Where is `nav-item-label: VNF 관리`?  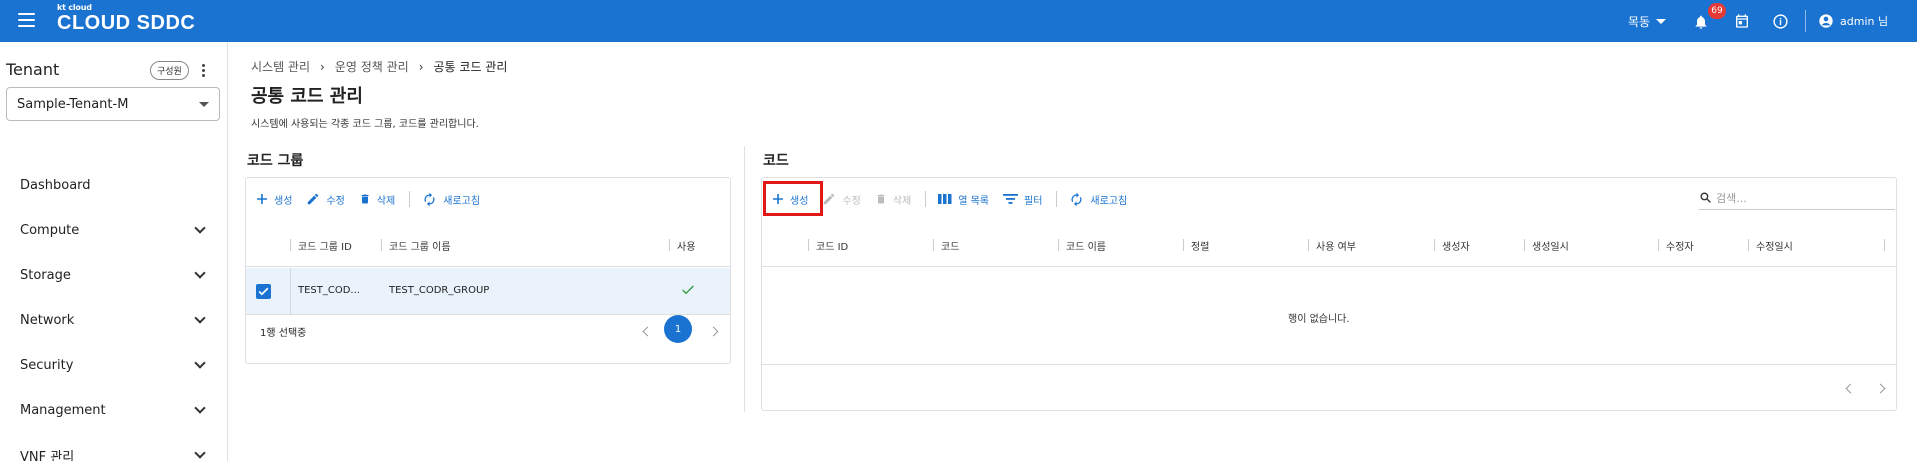
nav-item-label: VNF 관리 is located at coordinates (47, 455).